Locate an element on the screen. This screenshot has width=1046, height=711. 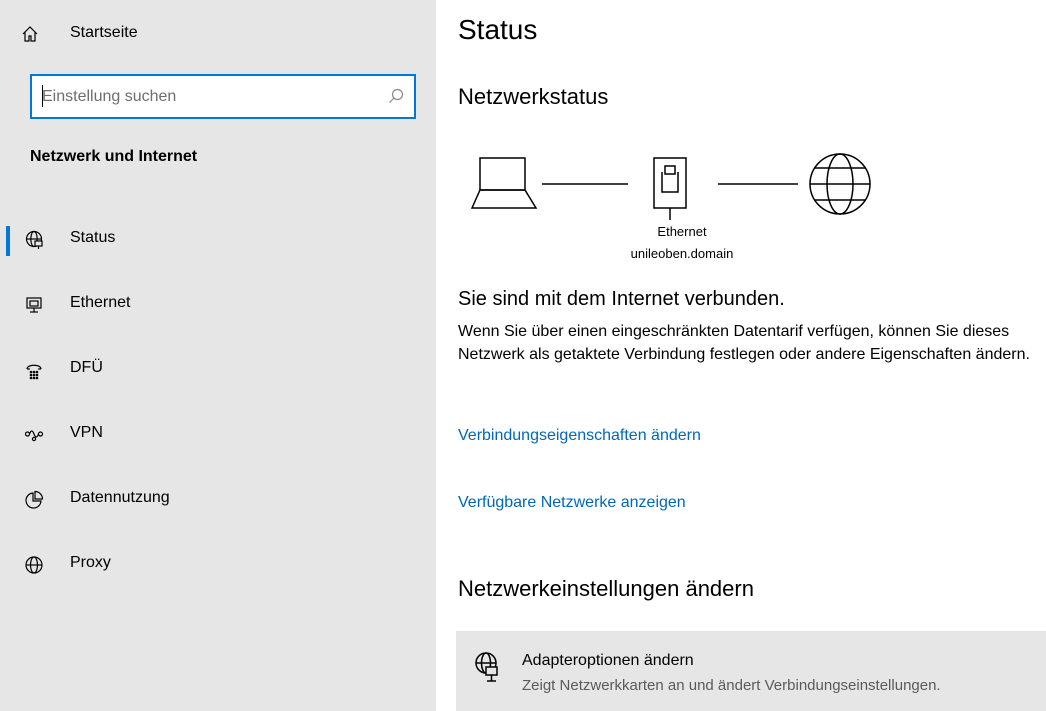
sidebar-item-label: Proxy is located at coordinates (90, 562).